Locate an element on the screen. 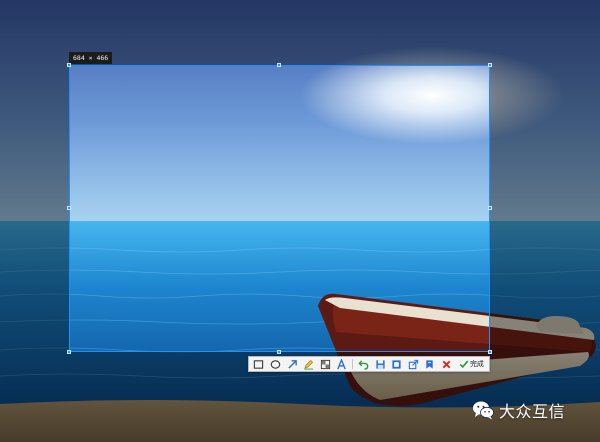 Image resolution: width=600 pixels, height=442 pixels. undo-icon is located at coordinates (363, 364).